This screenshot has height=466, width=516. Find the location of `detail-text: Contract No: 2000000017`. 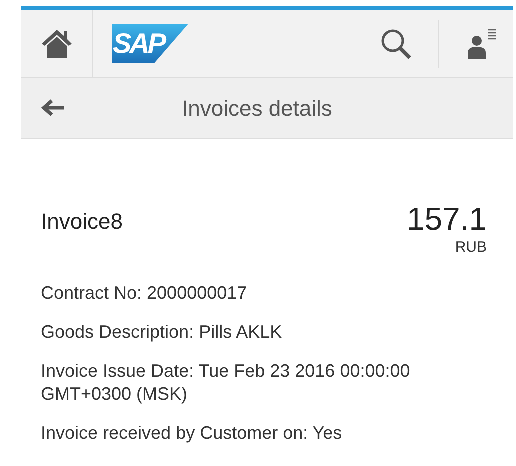

detail-text: Contract No: 2000000017 is located at coordinates (144, 293).